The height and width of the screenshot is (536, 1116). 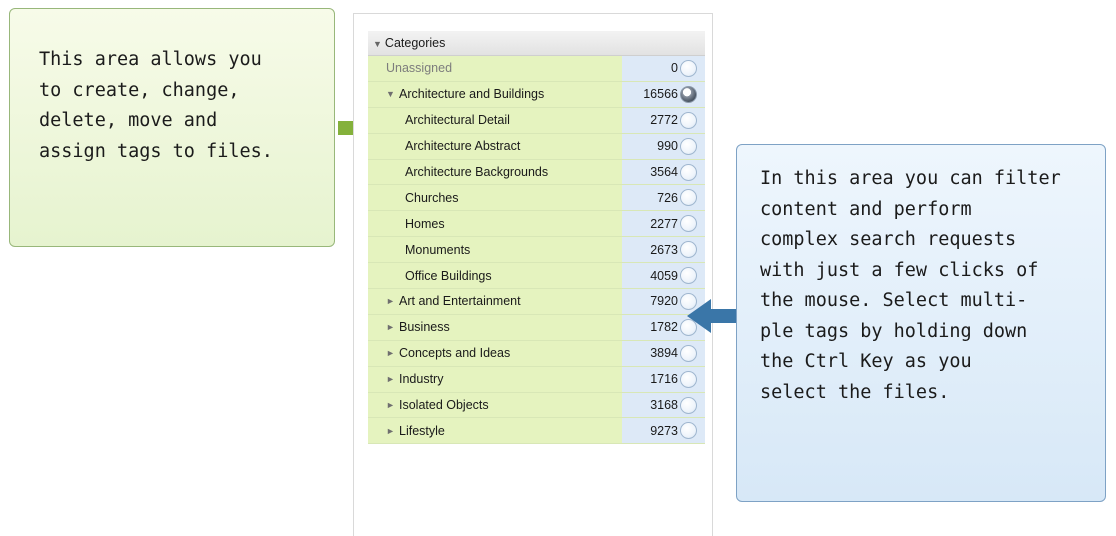 I want to click on callout-line: This area allows you, so click(x=150, y=59).